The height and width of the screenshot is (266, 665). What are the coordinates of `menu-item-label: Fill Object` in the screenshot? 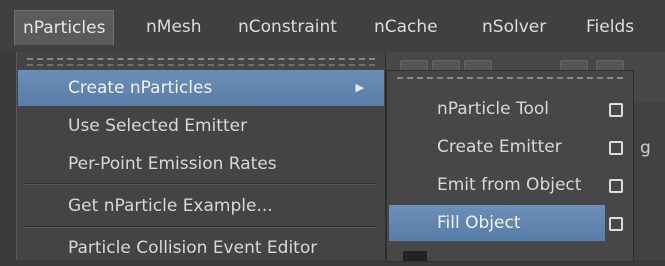 It's located at (479, 223).